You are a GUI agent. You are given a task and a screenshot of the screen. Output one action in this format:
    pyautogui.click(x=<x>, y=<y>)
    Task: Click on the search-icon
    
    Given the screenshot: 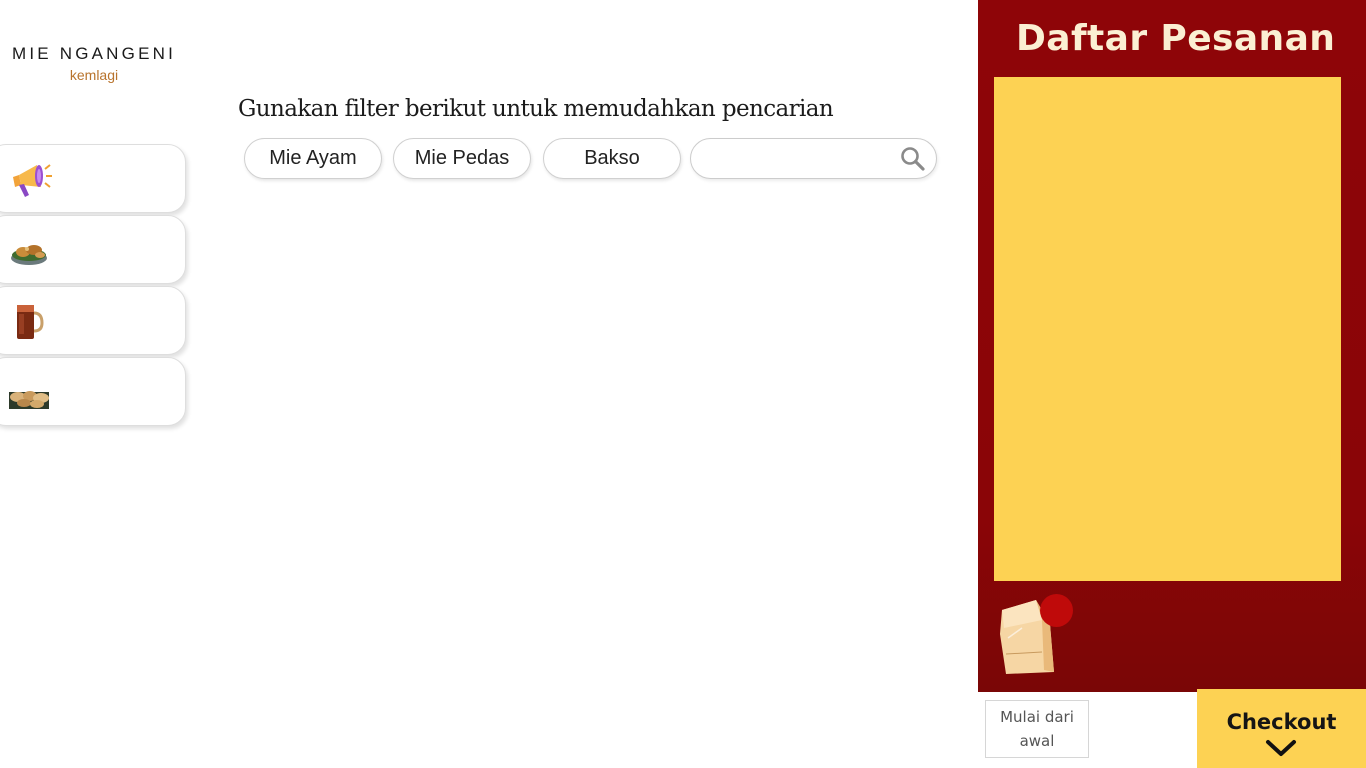 What is the action you would take?
    pyautogui.click(x=913, y=159)
    